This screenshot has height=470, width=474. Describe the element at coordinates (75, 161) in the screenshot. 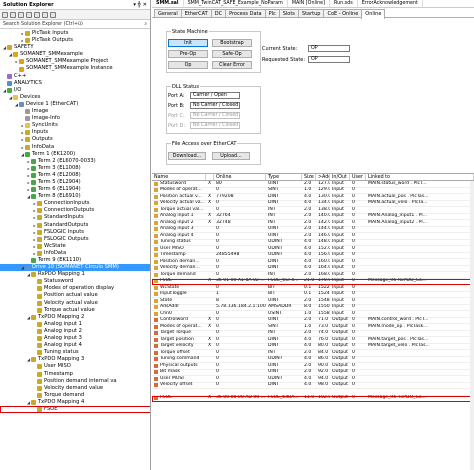

I see `tree-item: ▸ Term 2 (EL6070-0033)` at that location.